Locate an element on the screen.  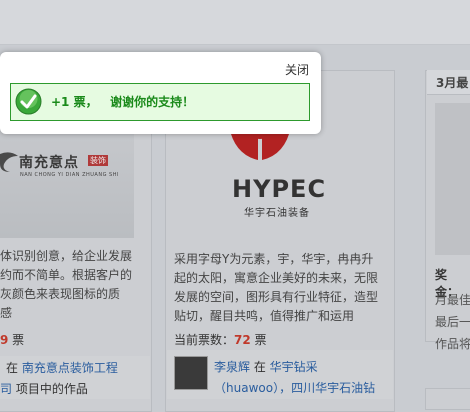
contest-panel-title: 3月最 is located at coordinates (452, 83).